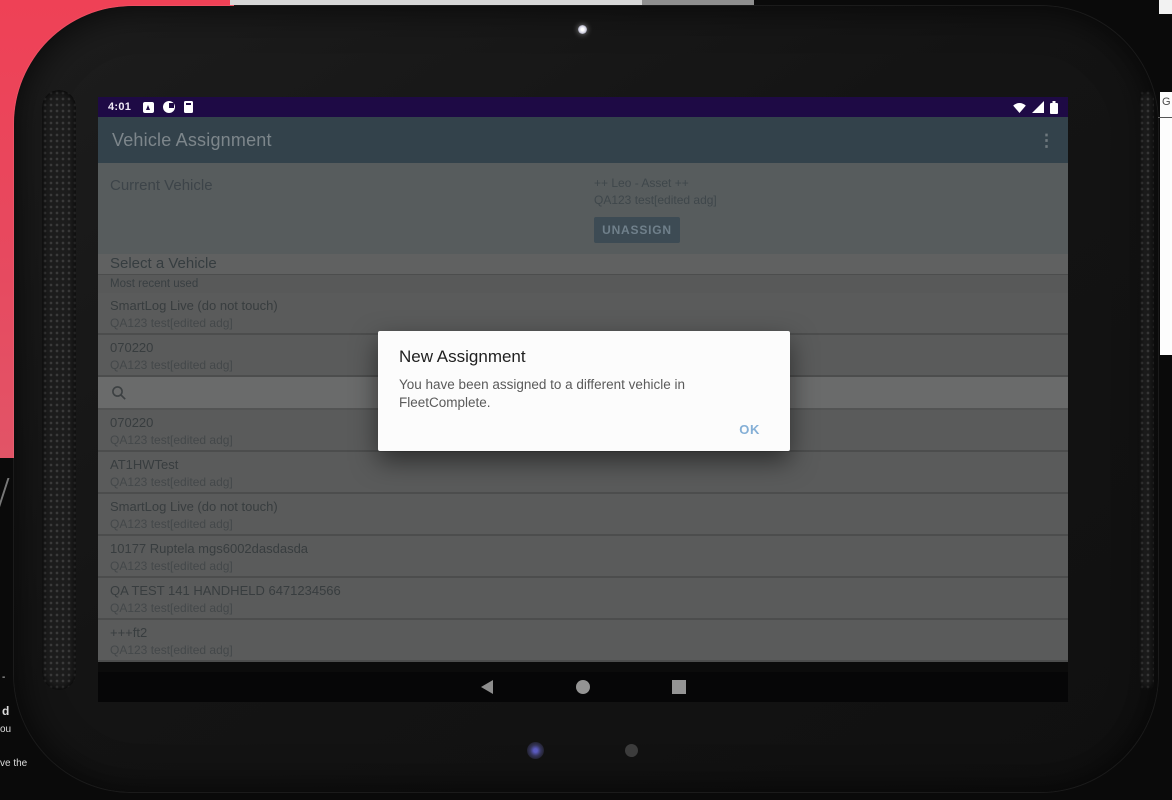 The image size is (1172, 800). What do you see at coordinates (1019, 107) in the screenshot?
I see `wifi-icon` at bounding box center [1019, 107].